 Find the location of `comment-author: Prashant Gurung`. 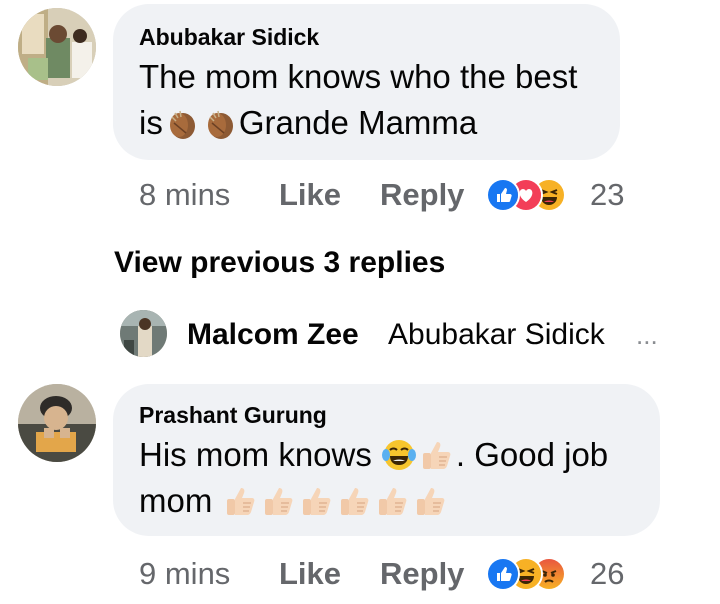

comment-author: Prashant Gurung is located at coordinates (233, 415).